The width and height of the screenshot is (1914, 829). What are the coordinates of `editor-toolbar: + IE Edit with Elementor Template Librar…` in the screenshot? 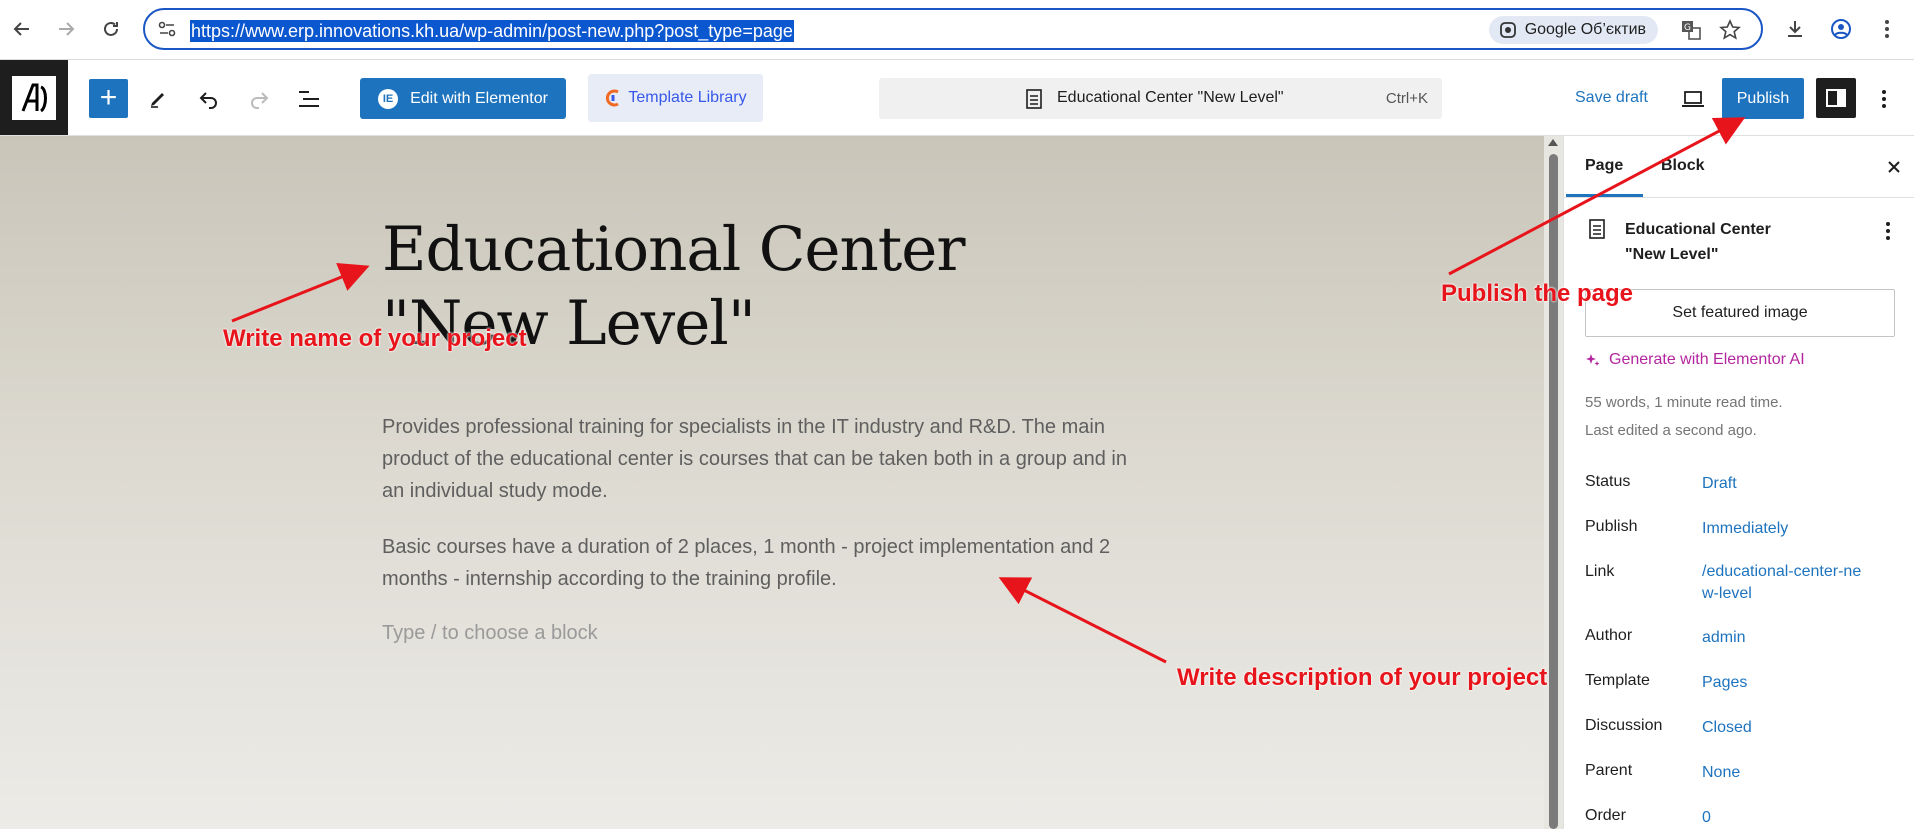 It's located at (957, 98).